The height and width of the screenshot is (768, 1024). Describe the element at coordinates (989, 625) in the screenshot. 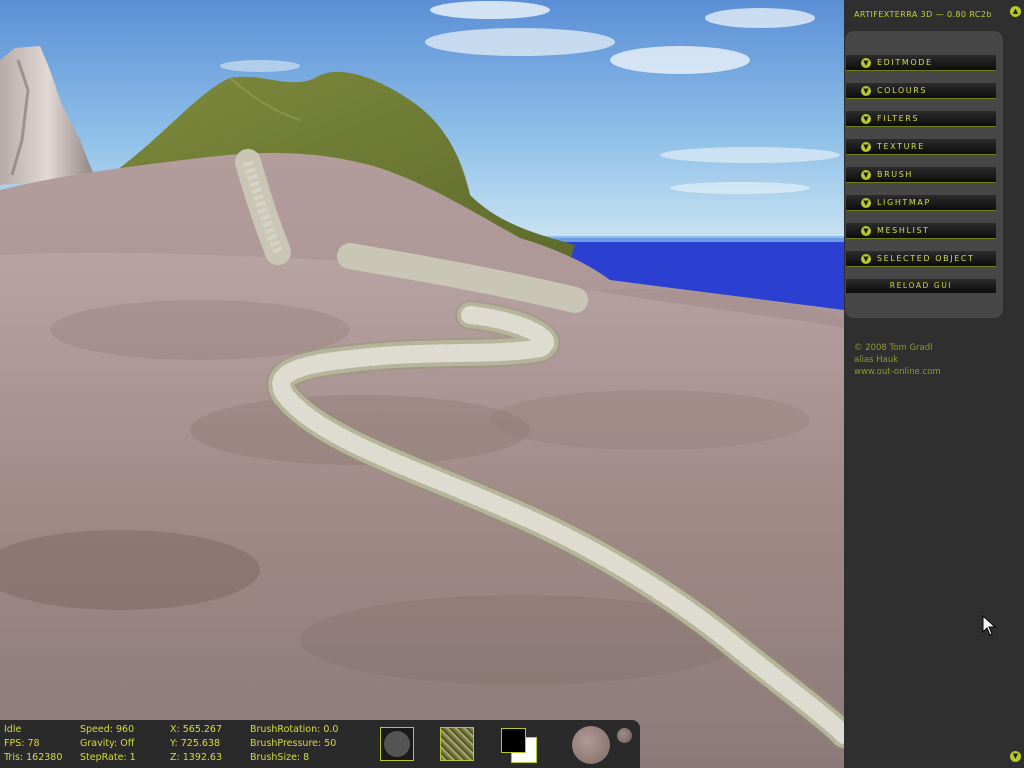

I see `mouse-cursor-icon` at that location.